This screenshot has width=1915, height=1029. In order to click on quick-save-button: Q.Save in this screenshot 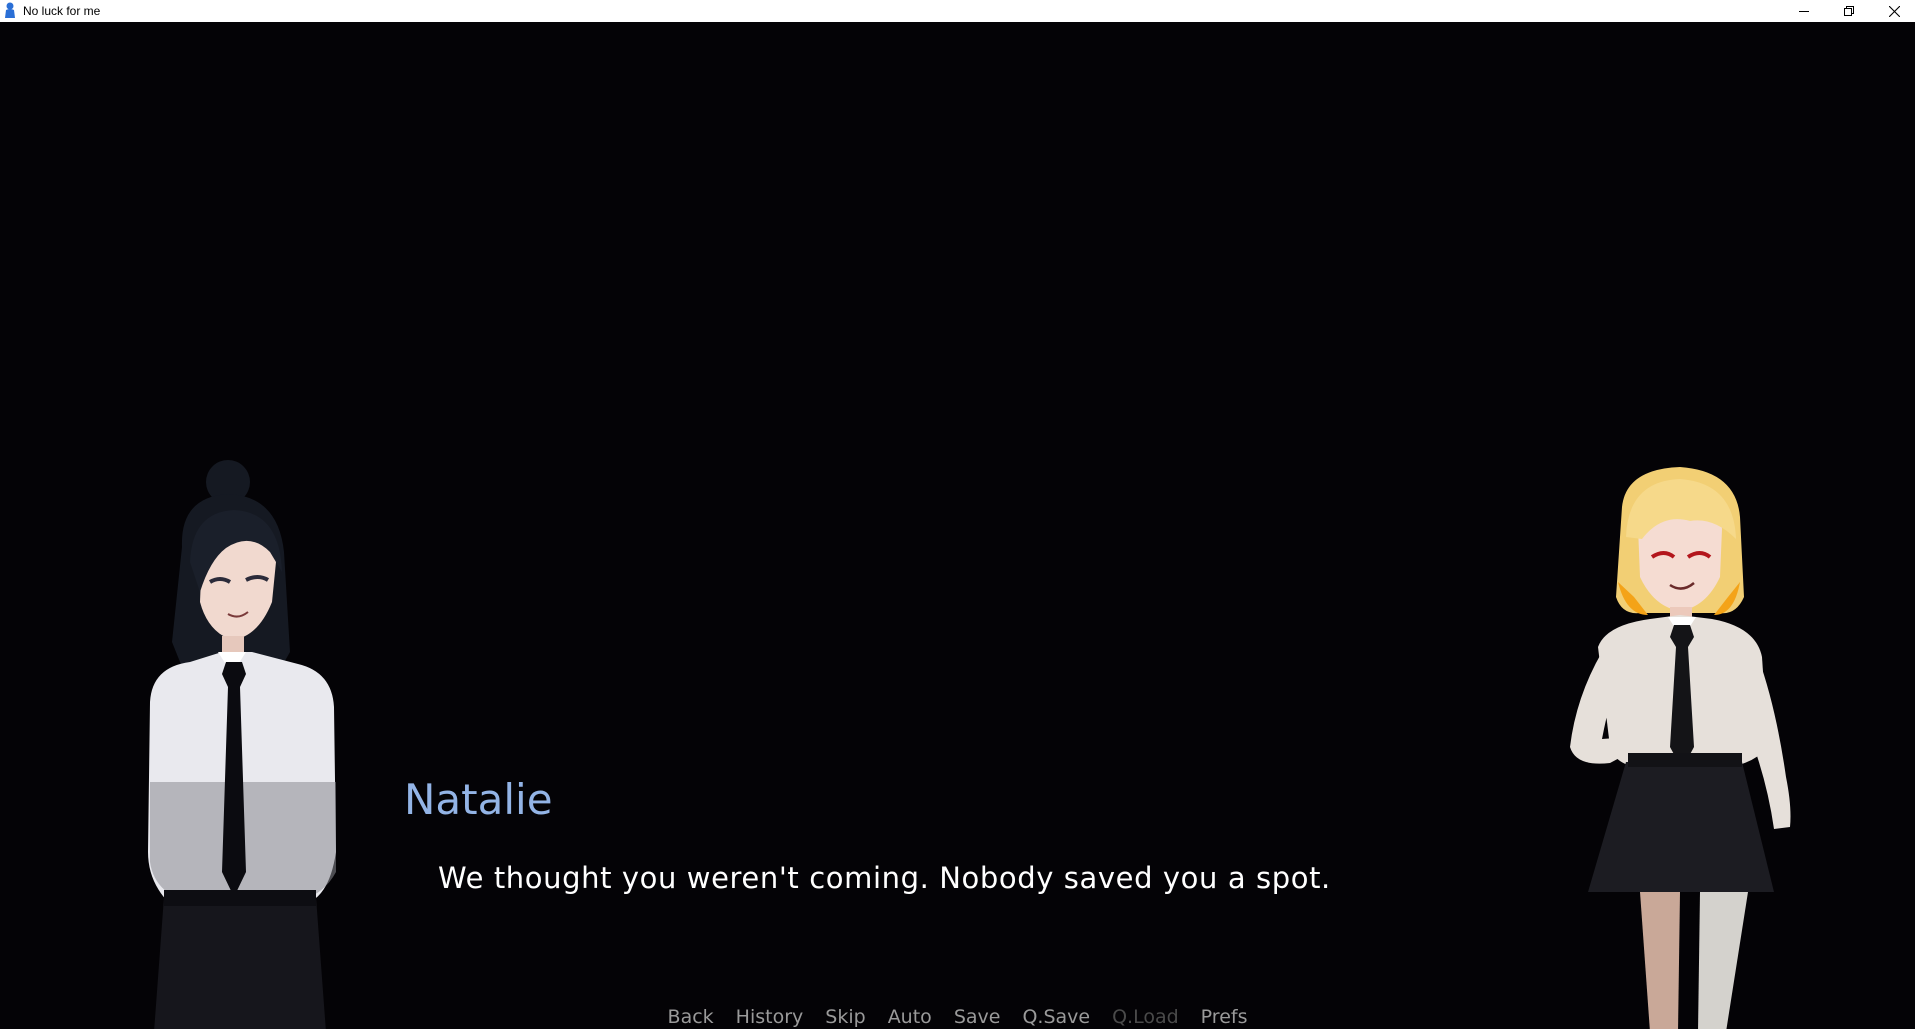, I will do `click(1056, 1017)`.